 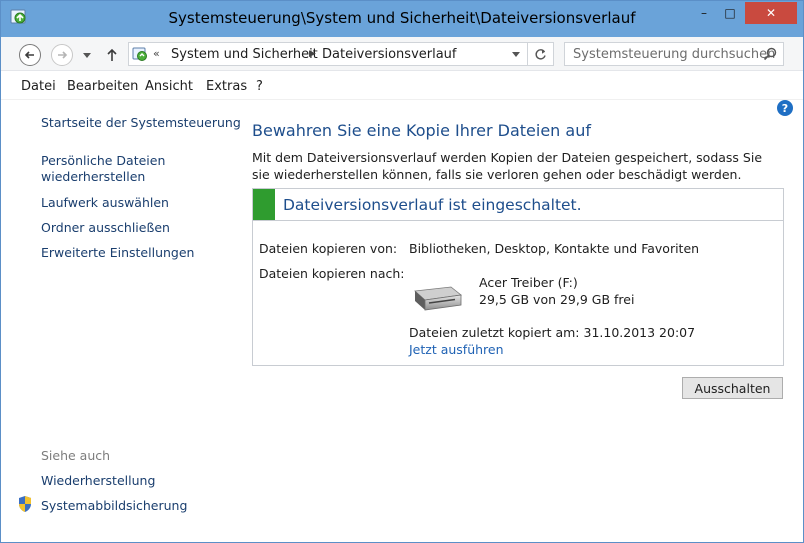 I want to click on copy-to-label: Dateien kopieren nach:, so click(x=332, y=273).